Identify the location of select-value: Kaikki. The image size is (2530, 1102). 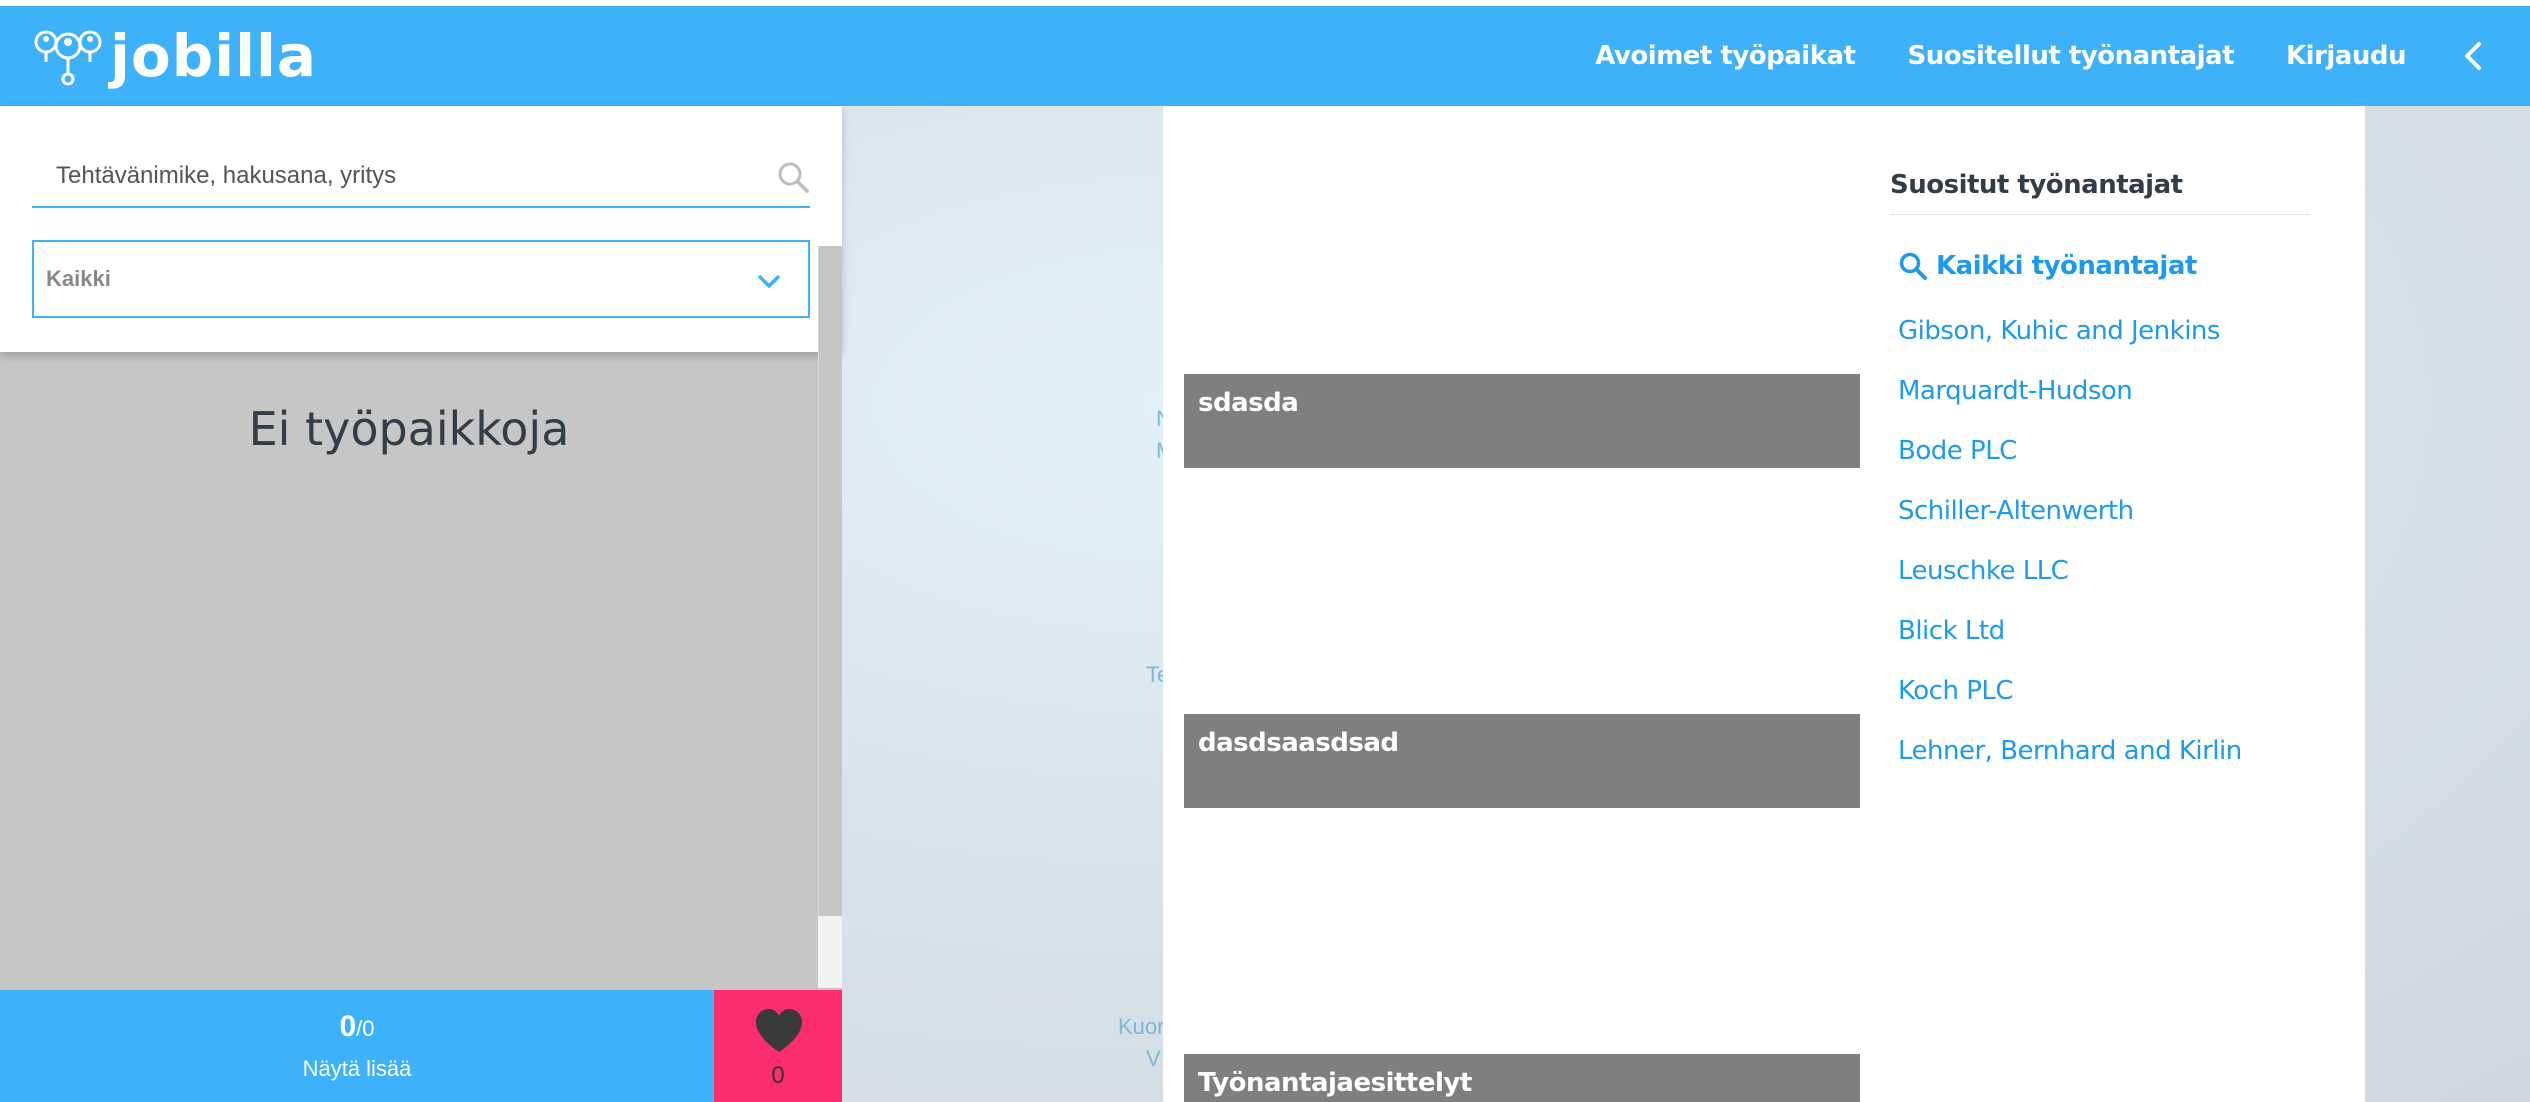
(78, 278).